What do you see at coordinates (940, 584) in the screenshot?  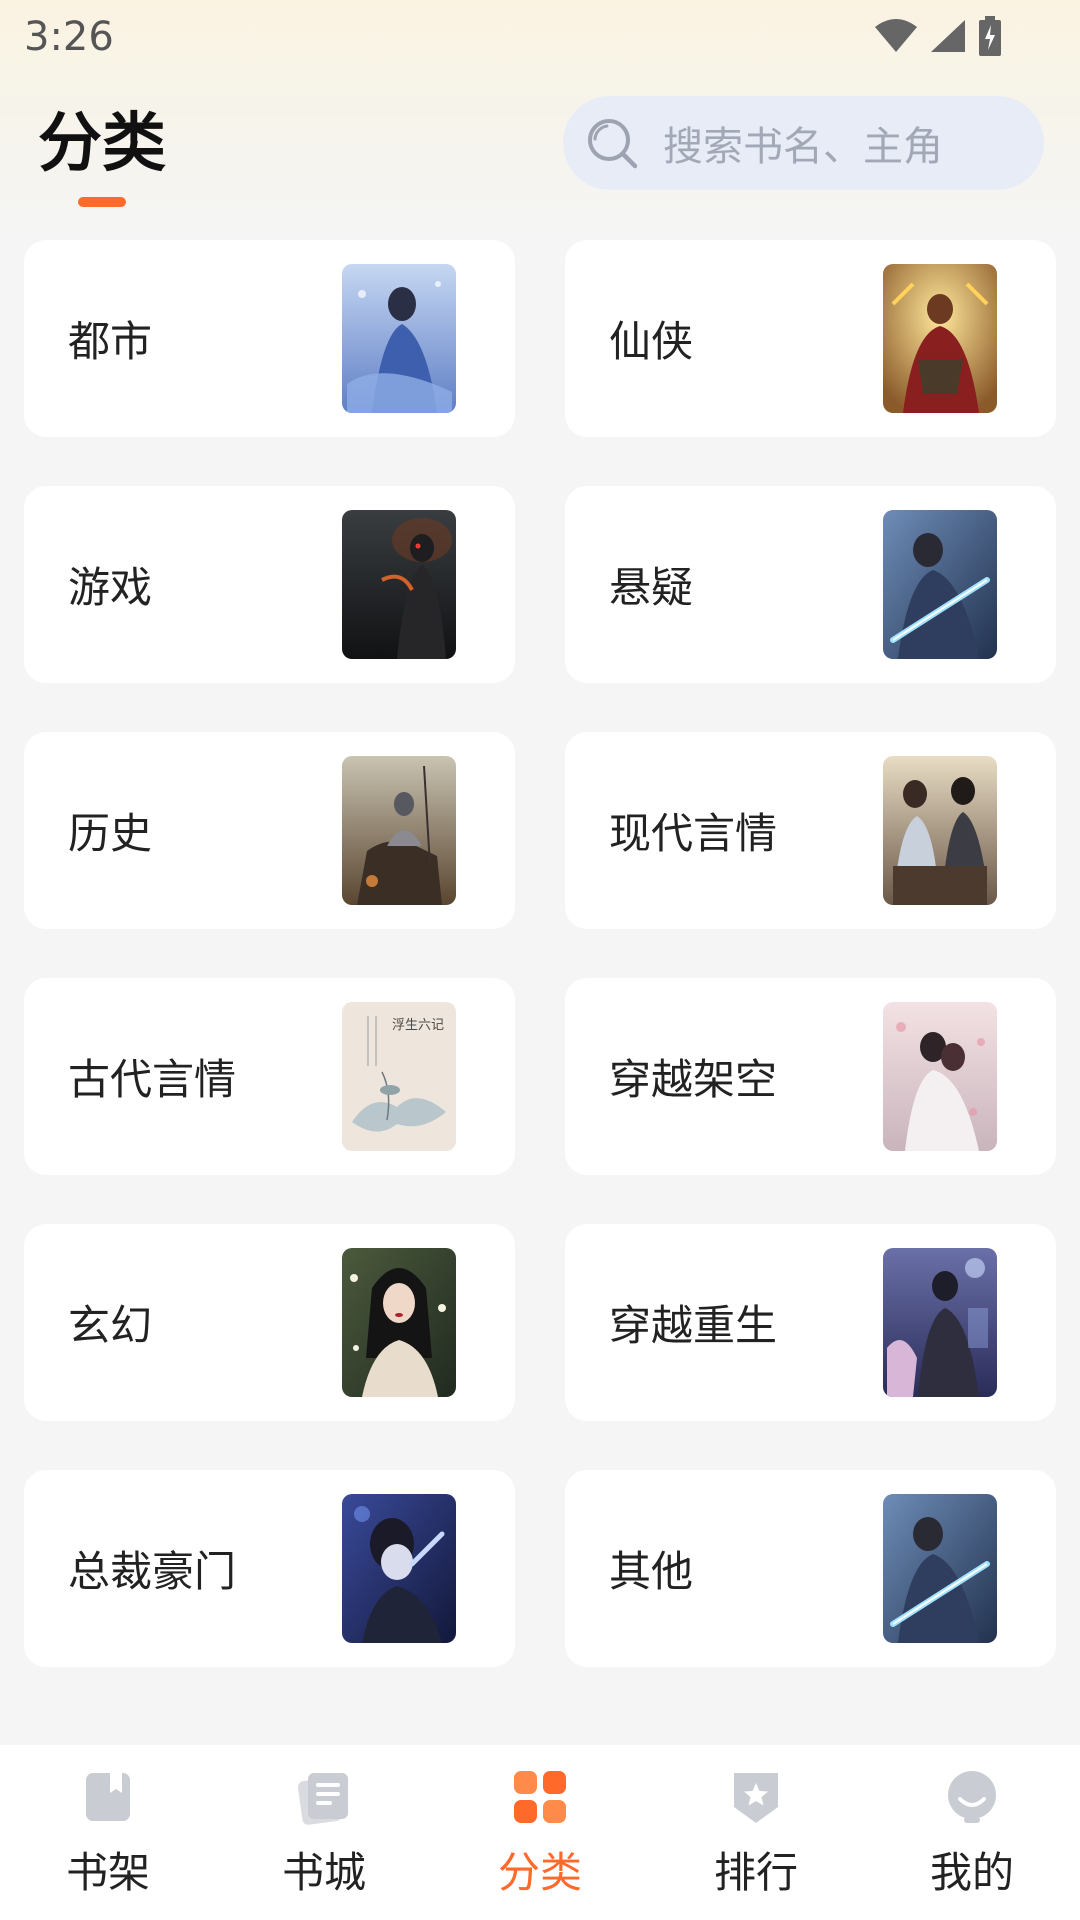 I see `cover-suspense` at bounding box center [940, 584].